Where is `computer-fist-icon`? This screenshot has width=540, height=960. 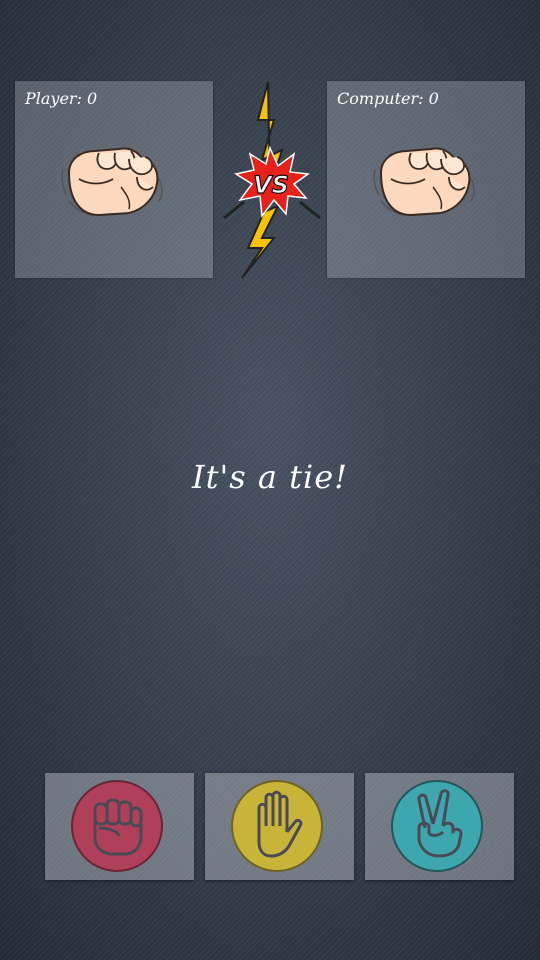
computer-fist-icon is located at coordinates (424, 182).